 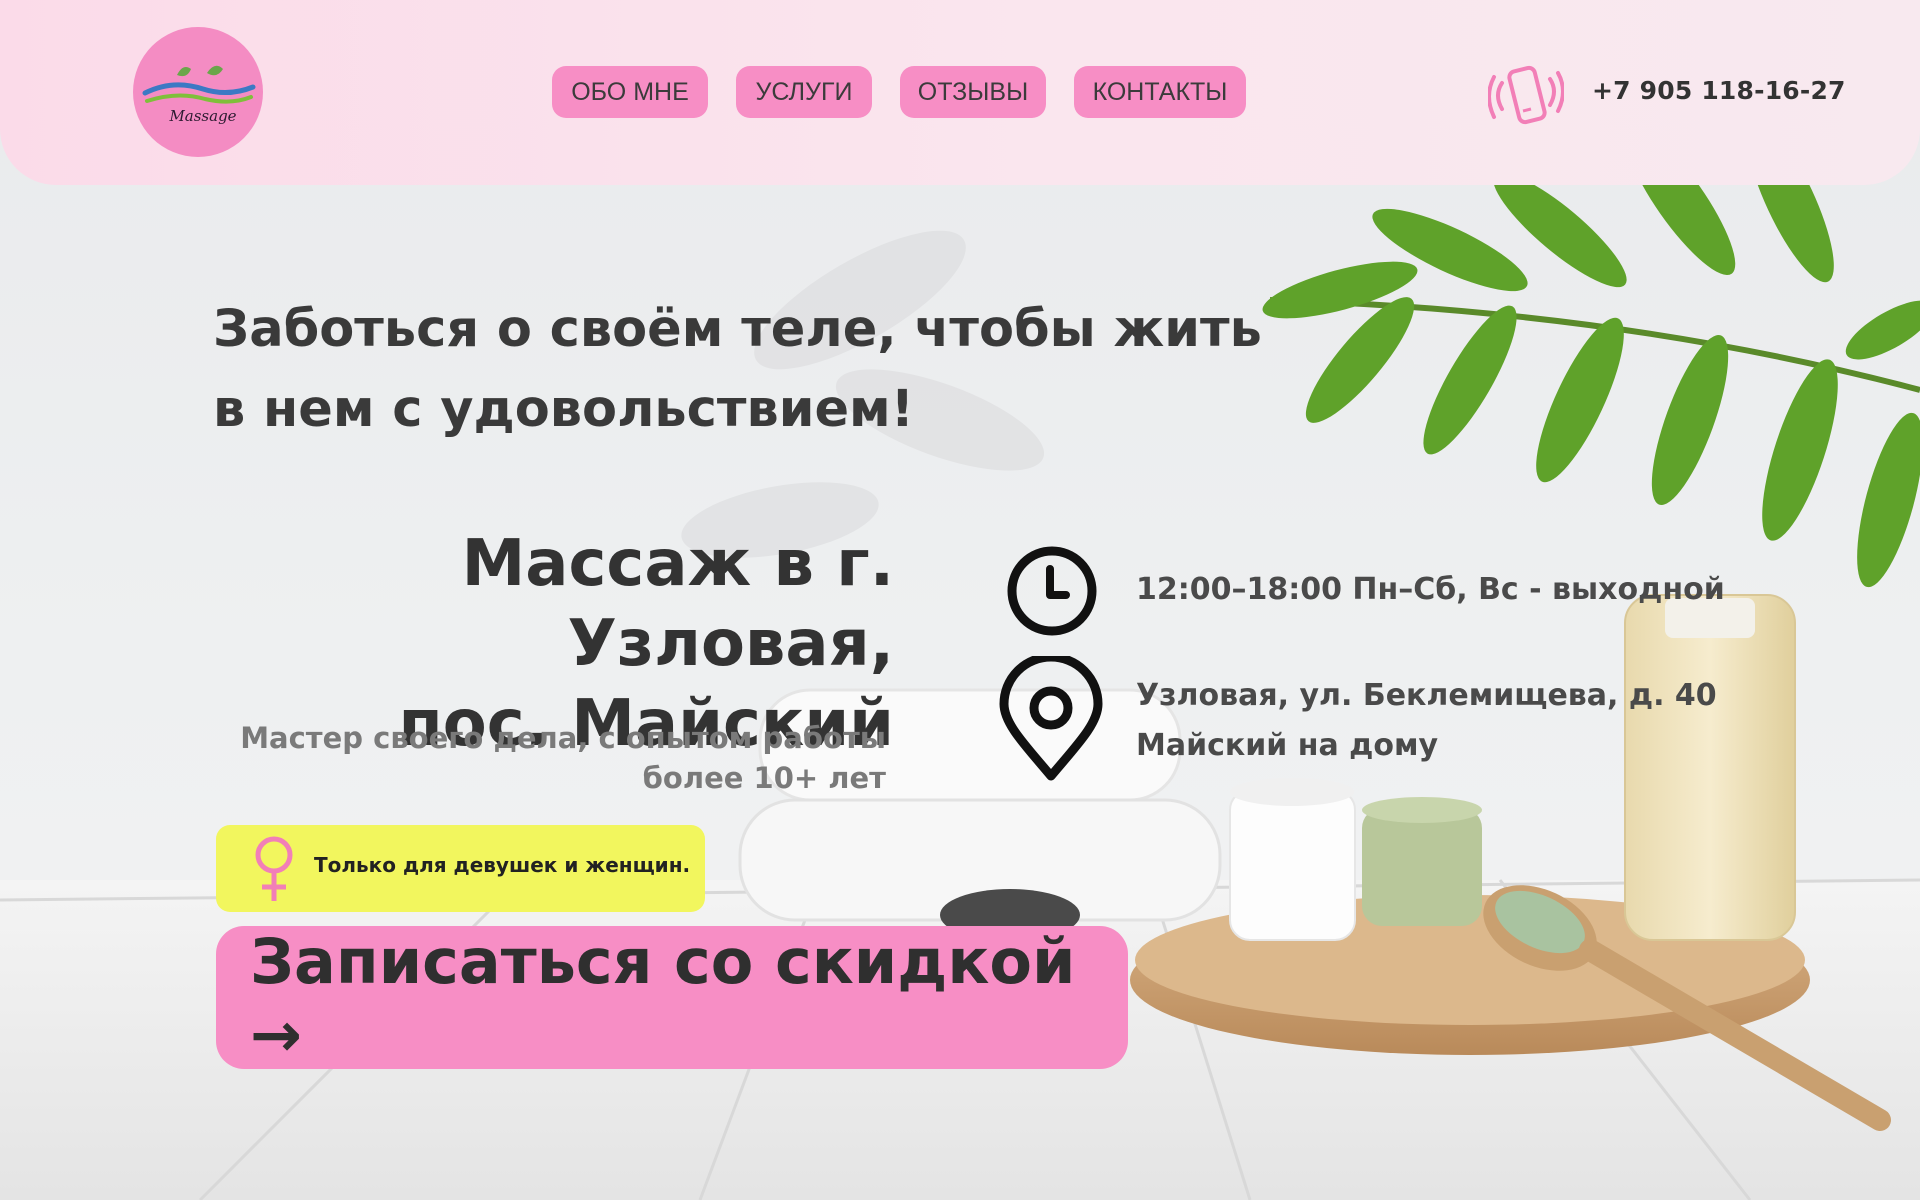 What do you see at coordinates (199, 84) in the screenshot?
I see `massage-logo-icon` at bounding box center [199, 84].